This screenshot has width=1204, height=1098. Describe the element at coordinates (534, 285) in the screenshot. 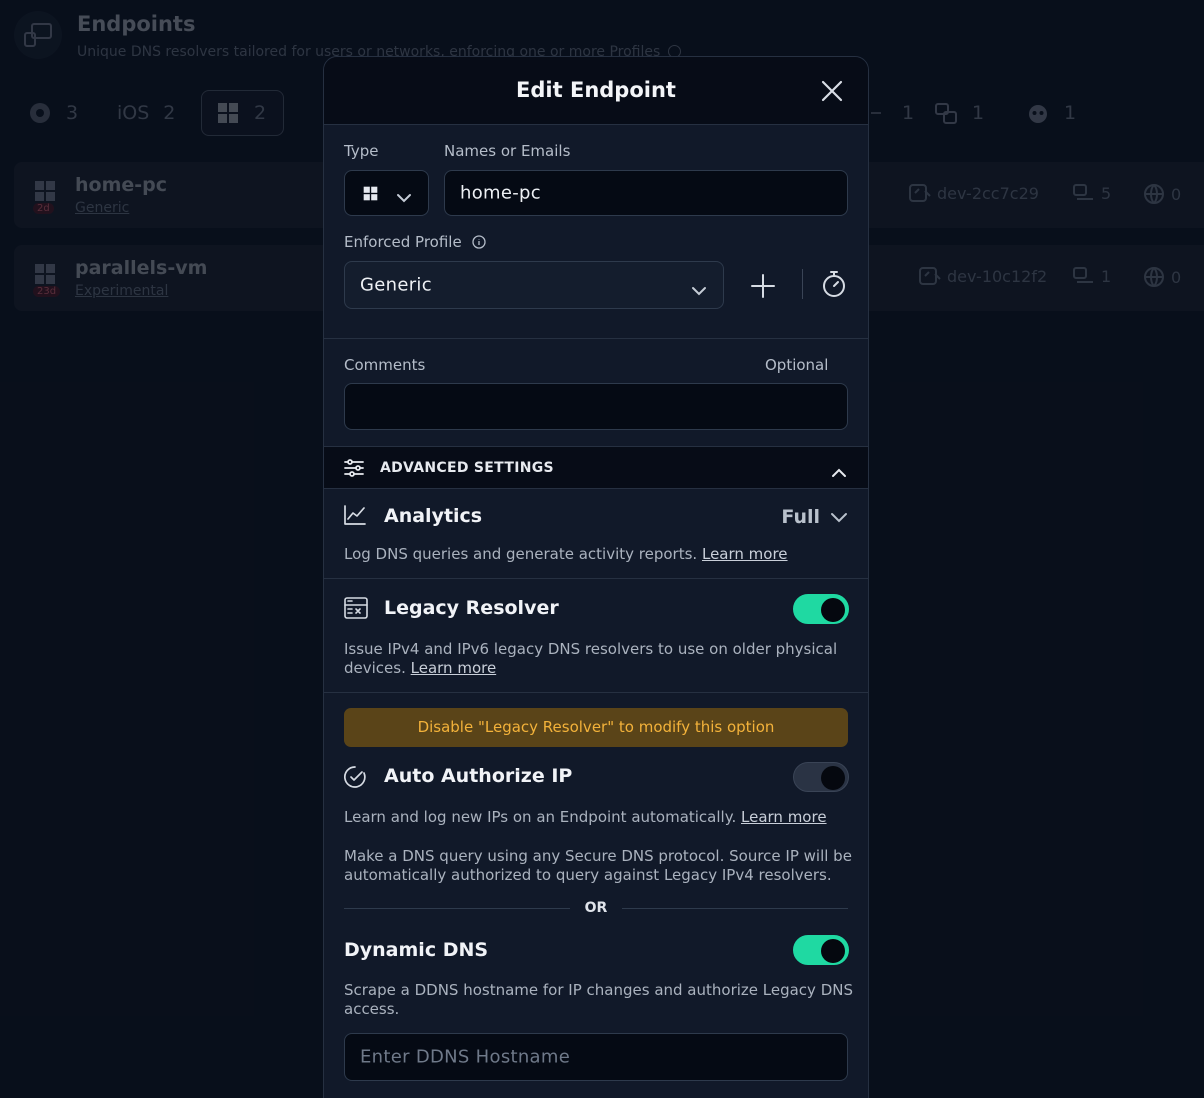

I see `profile-select: Generic` at that location.